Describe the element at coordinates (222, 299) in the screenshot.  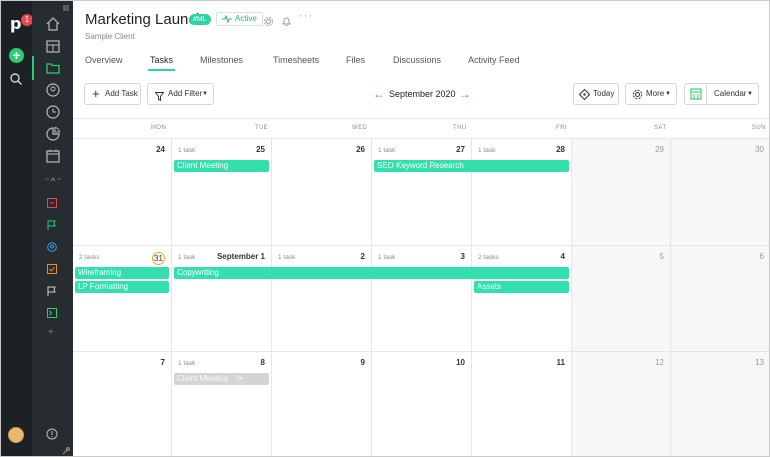
I see `calendar-day-cell: 1 task September 1` at that location.